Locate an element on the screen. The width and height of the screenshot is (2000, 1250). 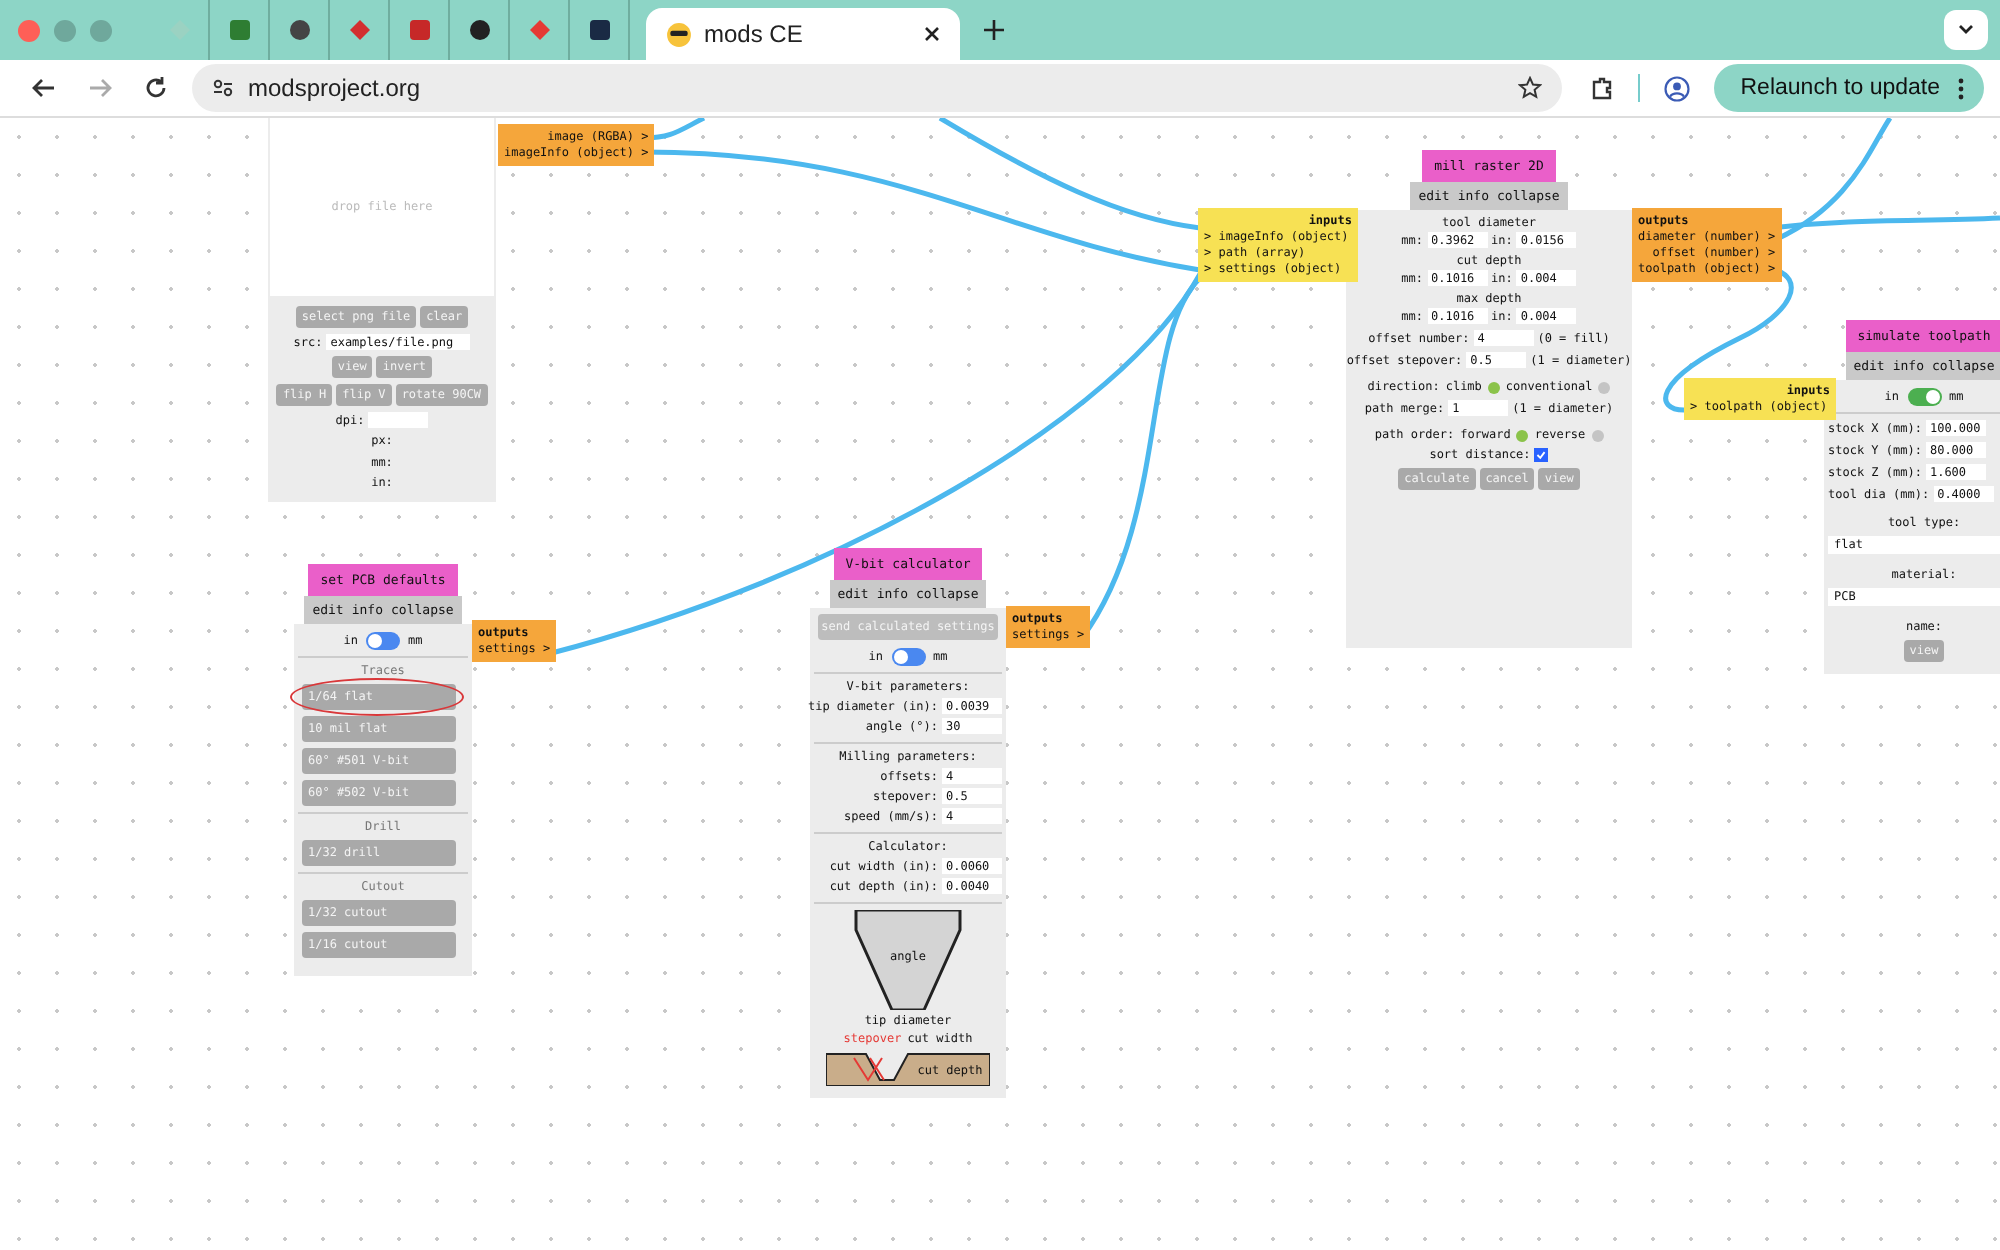
address-bar: modsproject.org is located at coordinates (877, 88).